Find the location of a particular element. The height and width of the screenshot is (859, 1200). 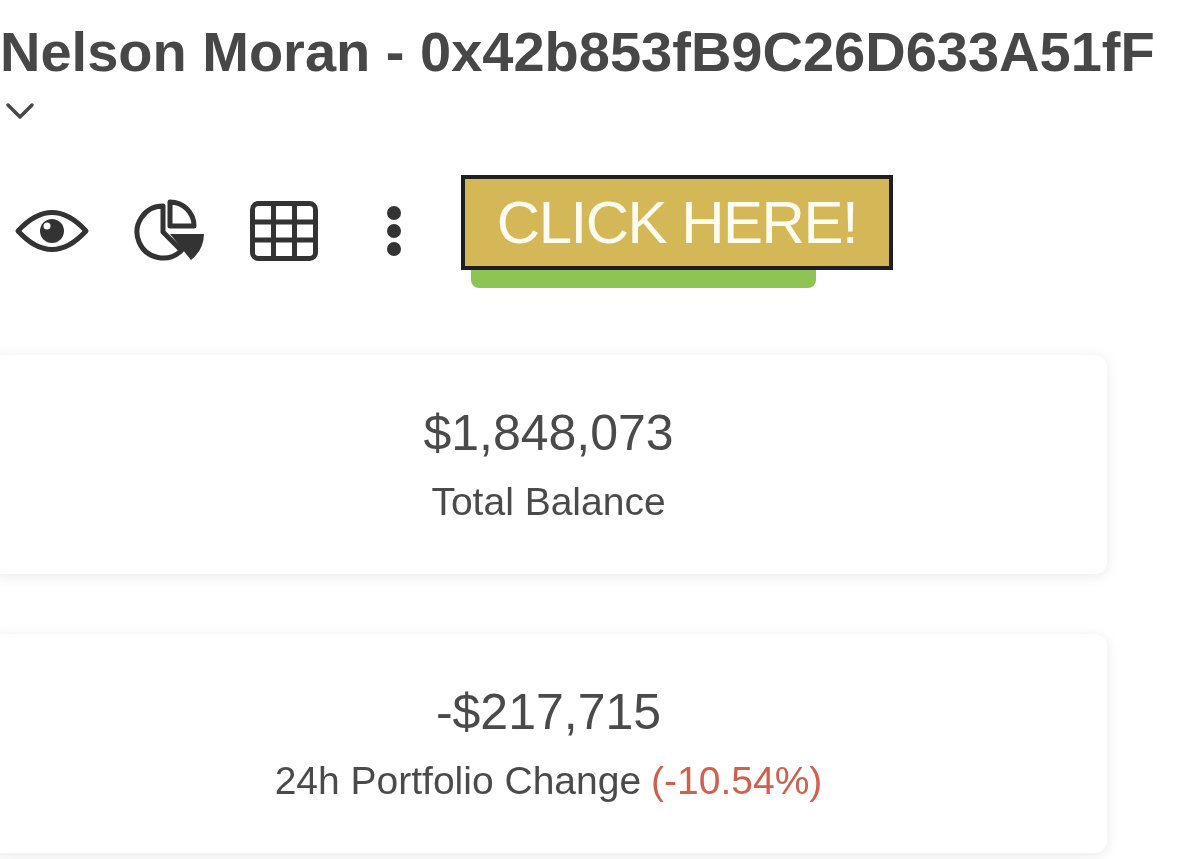

click-here-button: CLICK HERE! is located at coordinates (677, 222).